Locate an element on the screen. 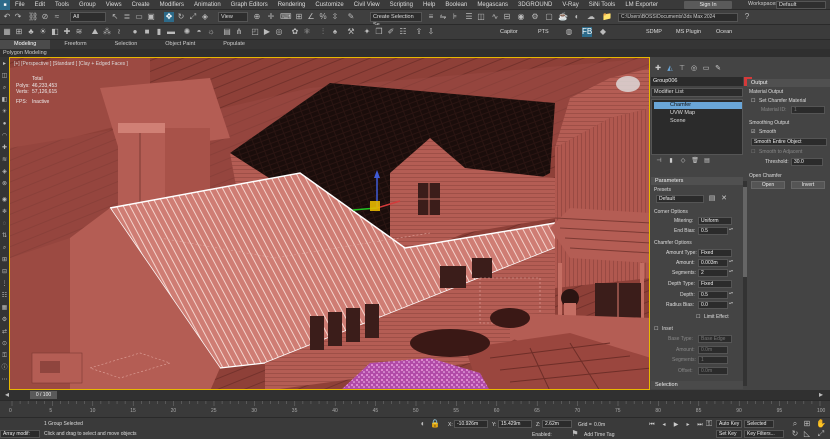  depth-field: 0.5 is located at coordinates (713, 295).